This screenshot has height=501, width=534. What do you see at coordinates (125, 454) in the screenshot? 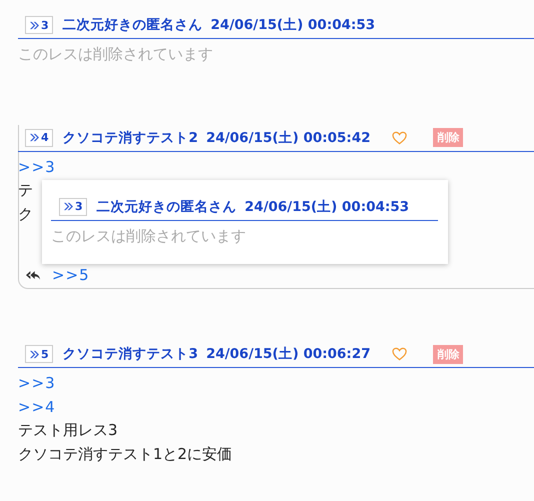
I see `post-text: クソコテ消すテスト1と2に安価` at bounding box center [125, 454].